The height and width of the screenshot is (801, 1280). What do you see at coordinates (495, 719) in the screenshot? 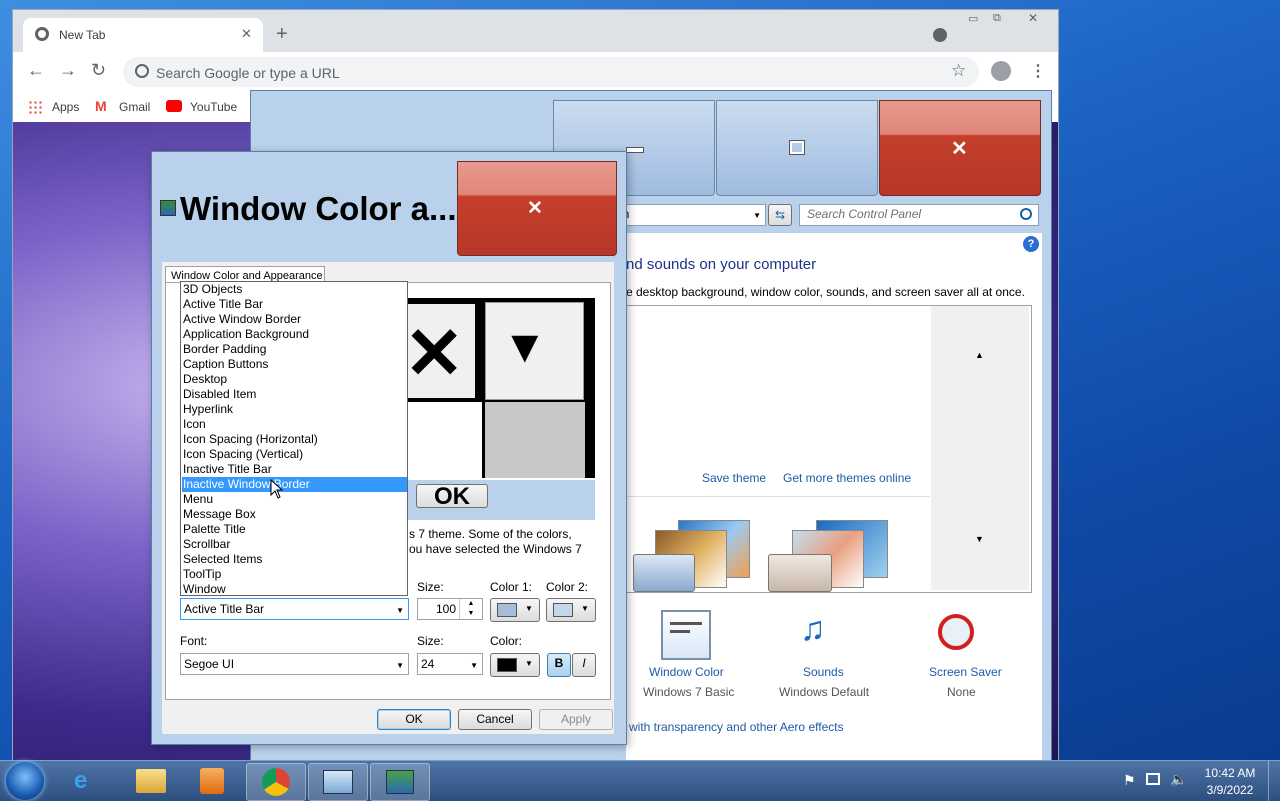
I see `cancel-button: Cancel` at bounding box center [495, 719].